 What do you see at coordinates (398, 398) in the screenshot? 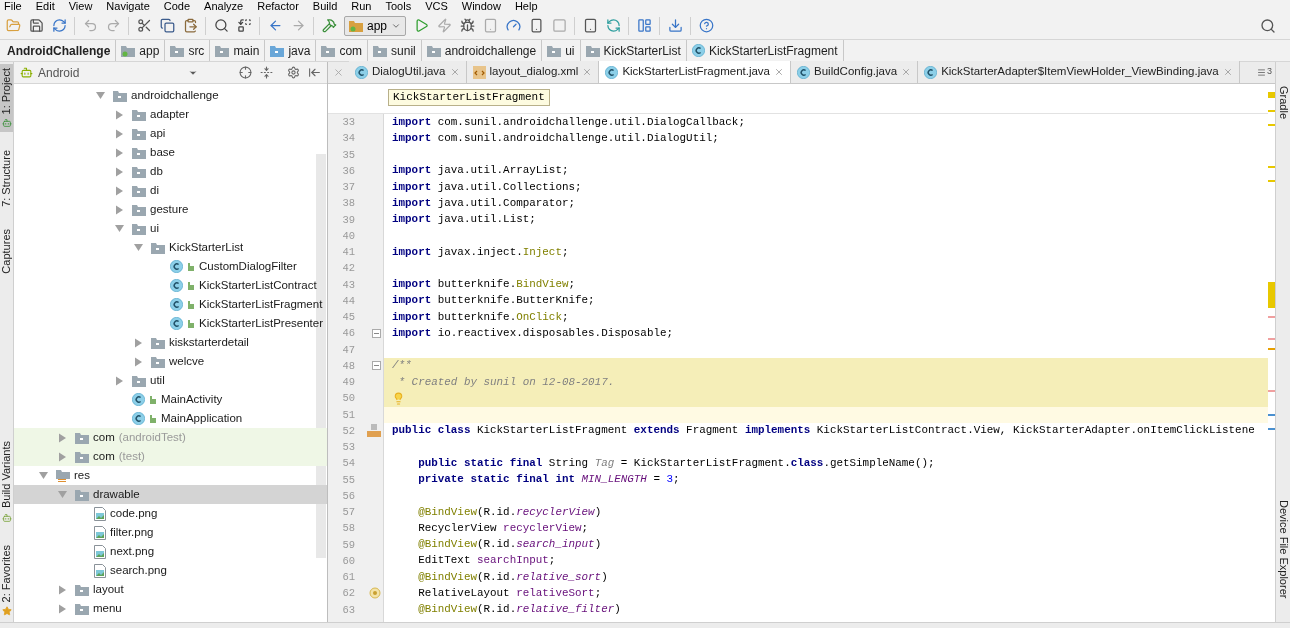
I see `lightbulb-icon` at bounding box center [398, 398].